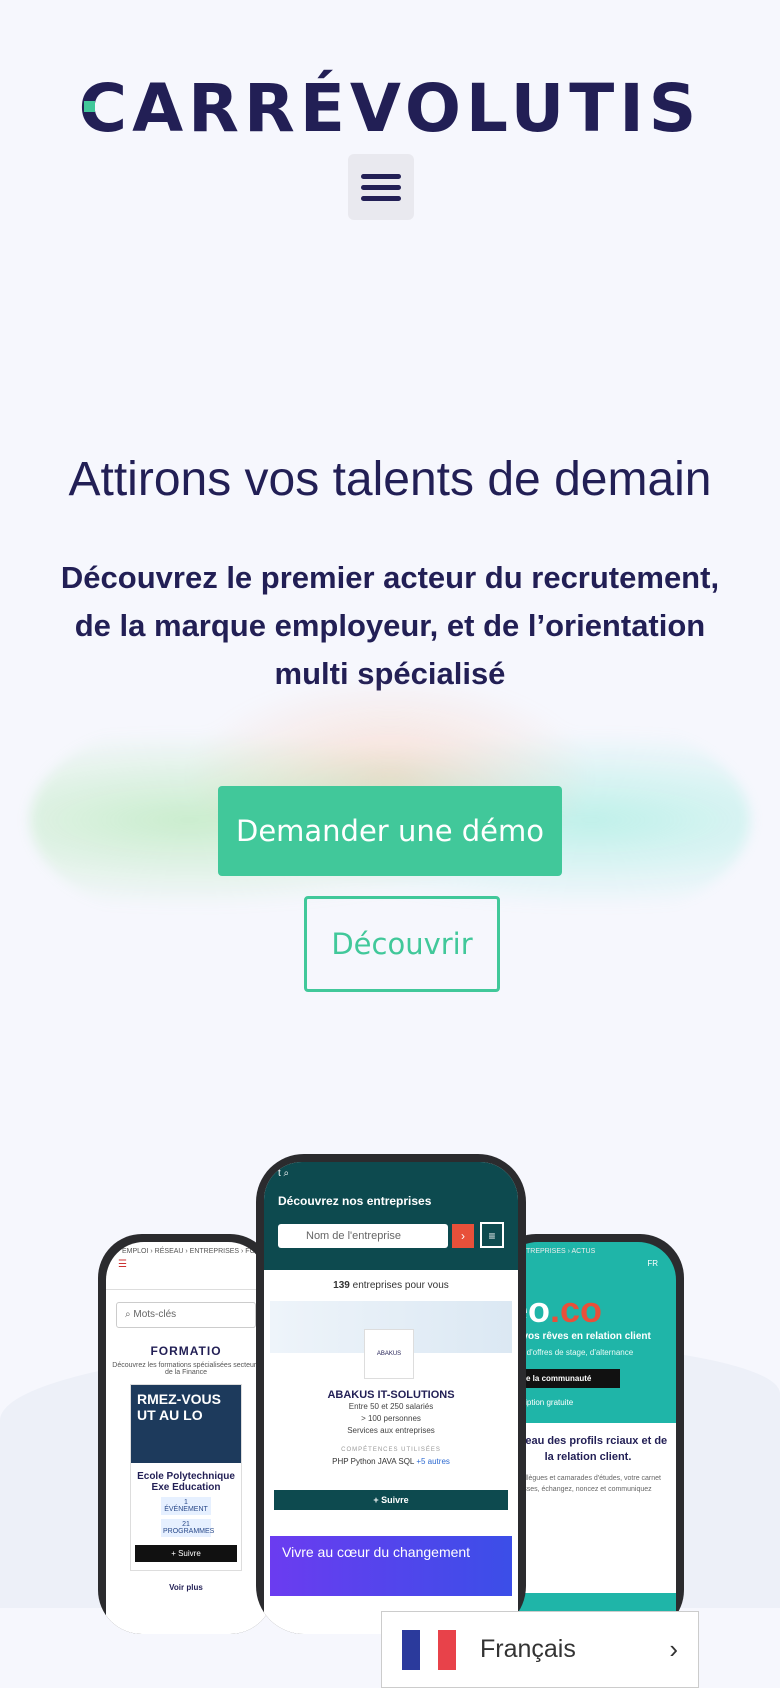 This screenshot has height=1688, width=780. I want to click on skills-title: COMPÉTENCES UTILISÉES, so click(391, 1450).